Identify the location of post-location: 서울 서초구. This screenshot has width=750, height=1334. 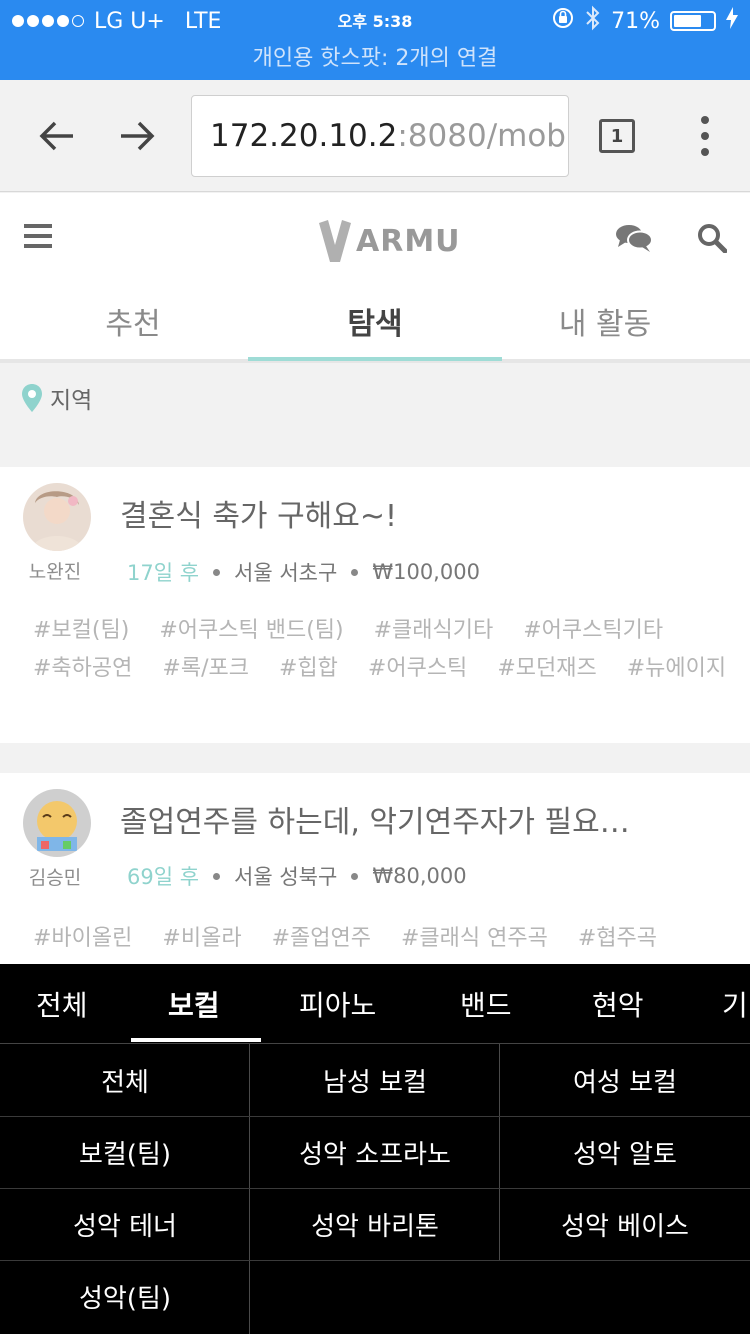
(286, 573).